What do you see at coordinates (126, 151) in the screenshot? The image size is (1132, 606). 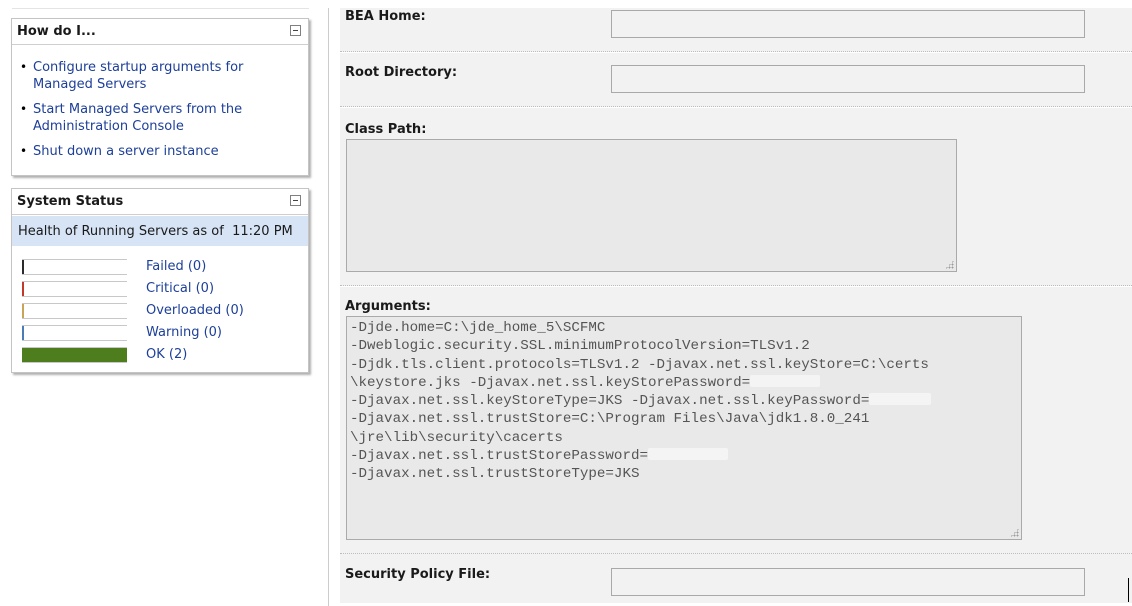 I see `link-shut-down-server: Shut down a server instance` at bounding box center [126, 151].